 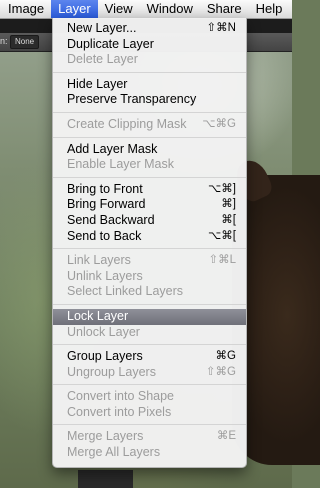 I want to click on menu-item-label: Group Layers, so click(x=105, y=356).